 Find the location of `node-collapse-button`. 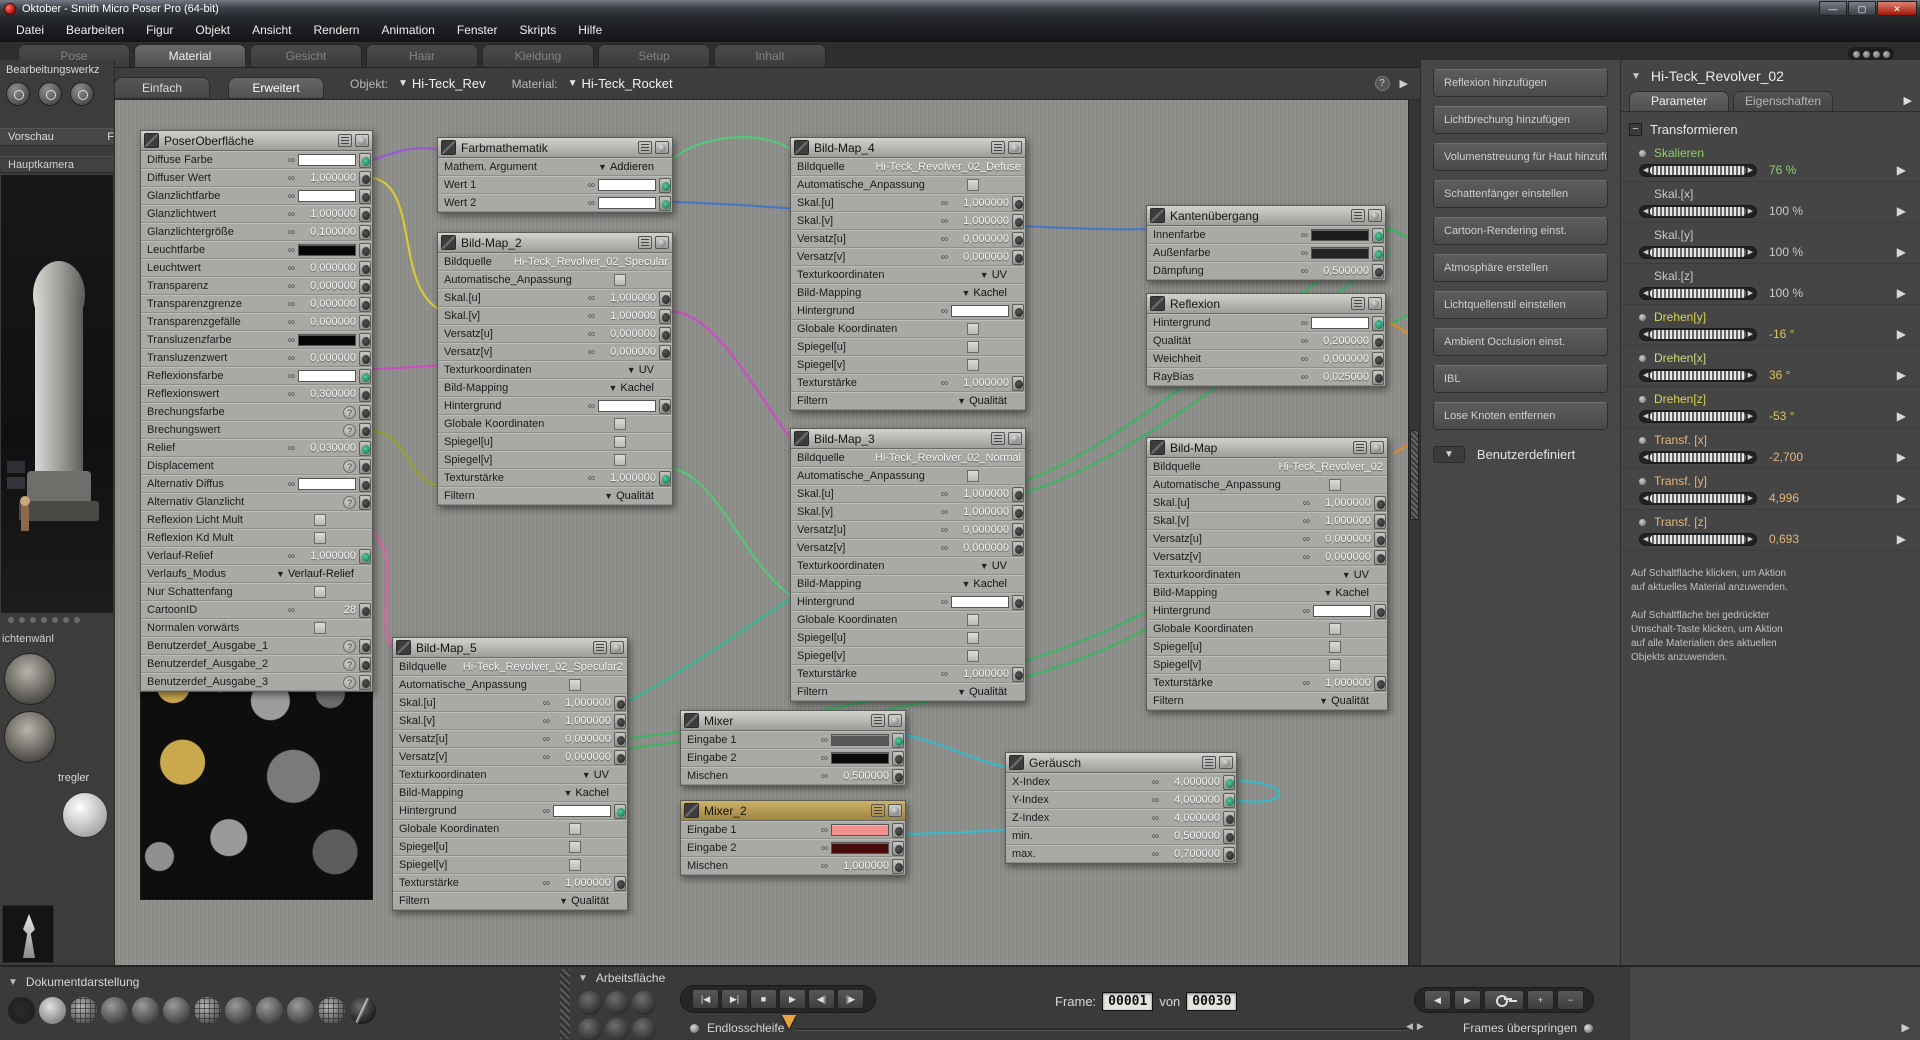

node-collapse-button is located at coordinates (878, 810).